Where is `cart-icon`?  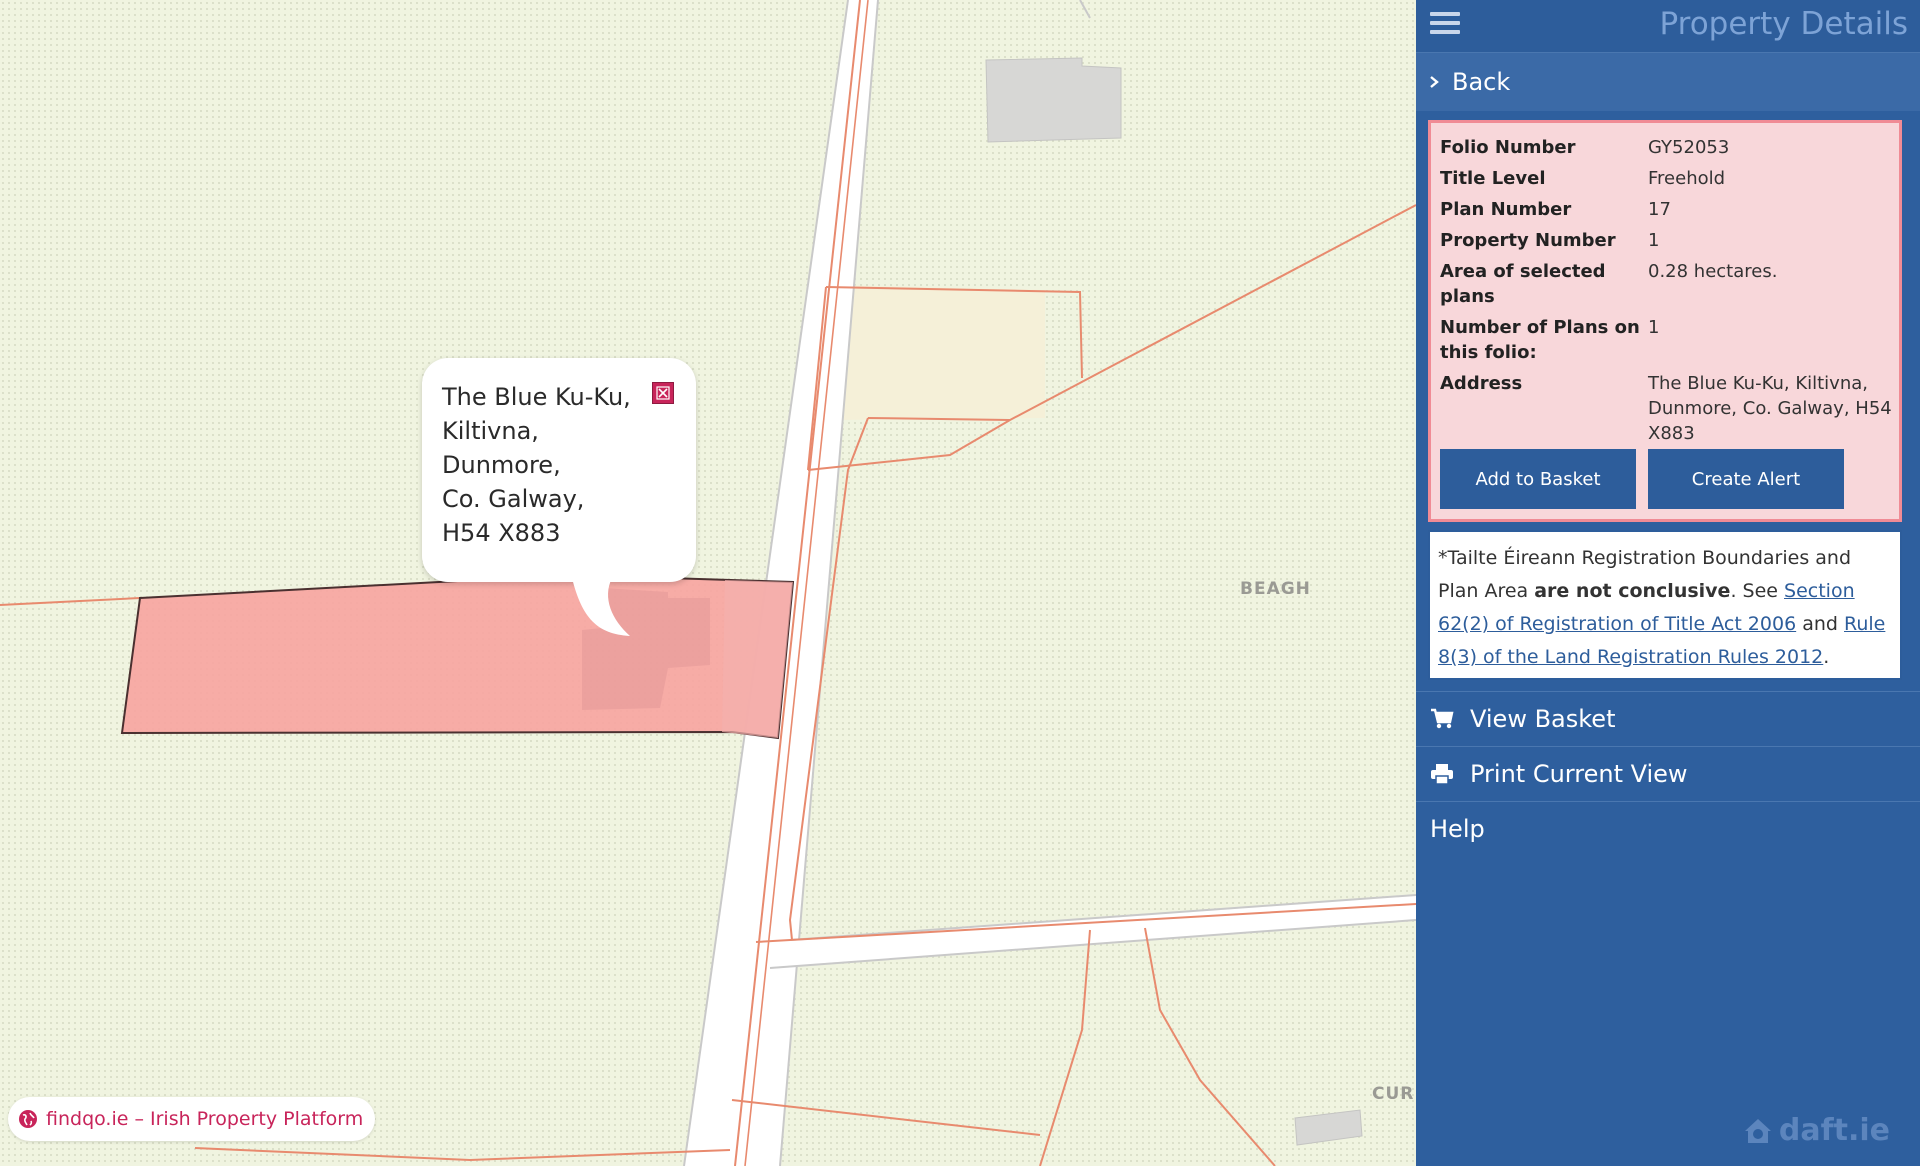 cart-icon is located at coordinates (1443, 719).